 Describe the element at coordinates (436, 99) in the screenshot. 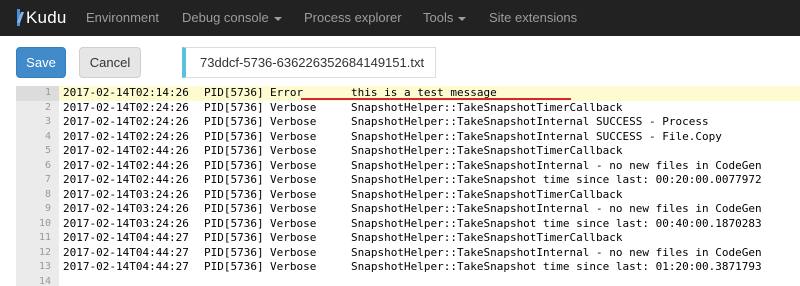

I see `annotation-underline` at that location.